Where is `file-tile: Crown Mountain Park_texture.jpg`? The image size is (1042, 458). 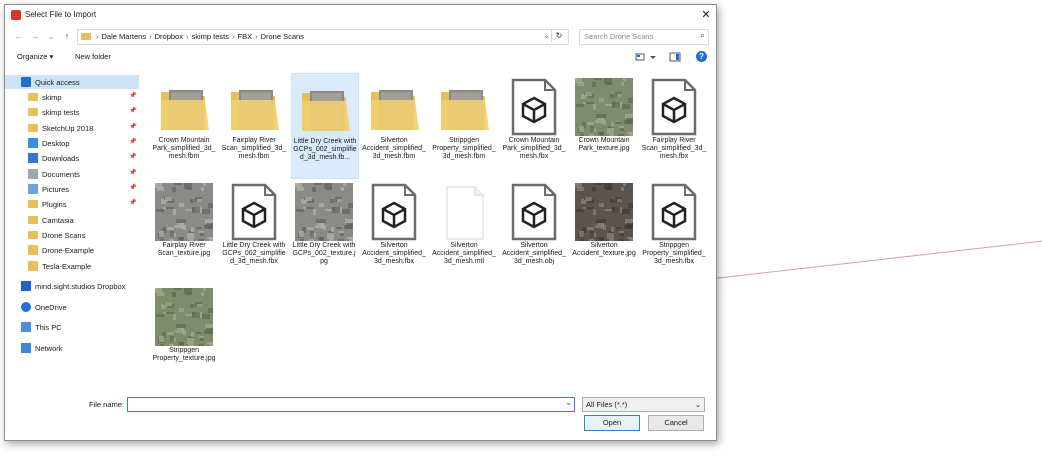
file-tile: Crown Mountain Park_texture.jpg is located at coordinates (604, 125).